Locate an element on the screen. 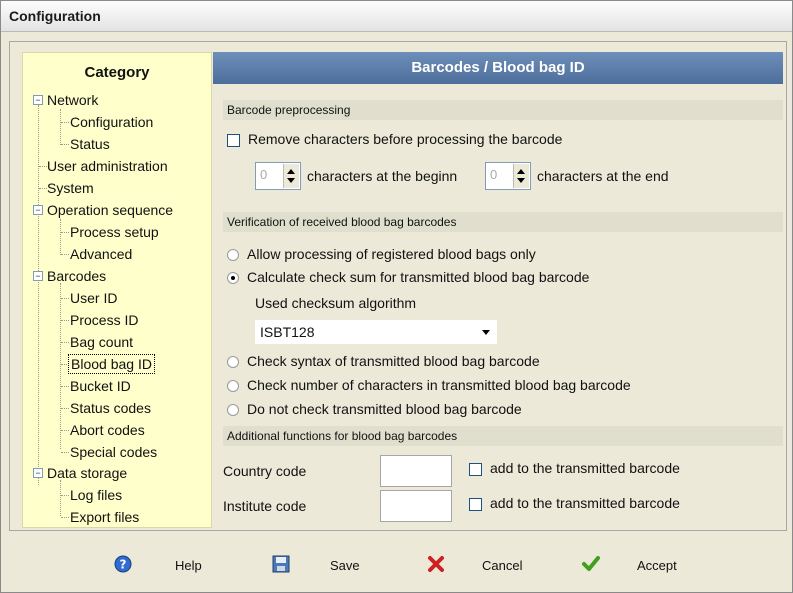  country-add-option: add to the transmitted barcode is located at coordinates (574, 468).